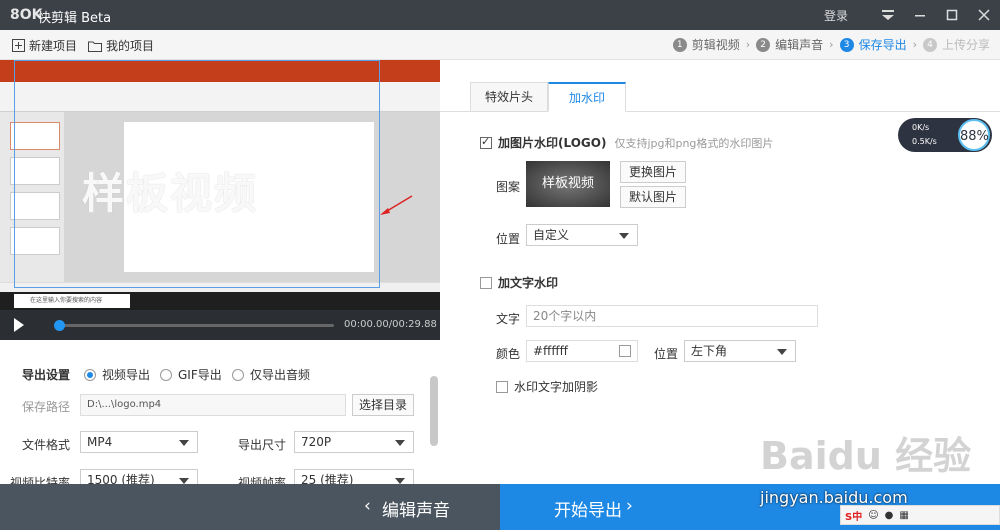  I want to click on arrow-annotation-icon, so click(396, 205).